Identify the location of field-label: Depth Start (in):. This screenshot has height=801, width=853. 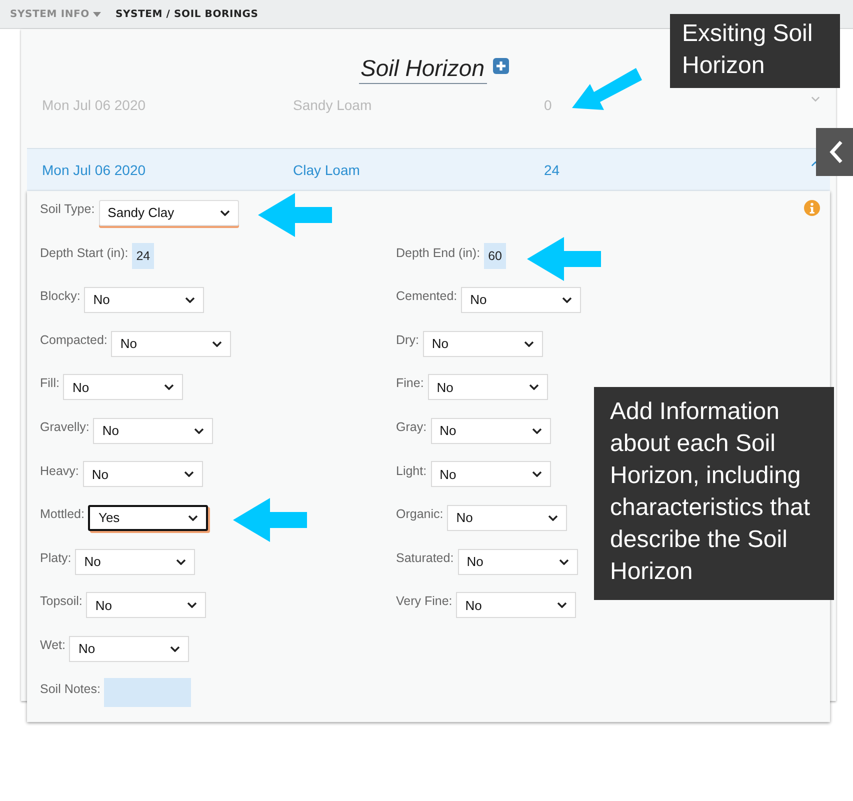
(84, 253).